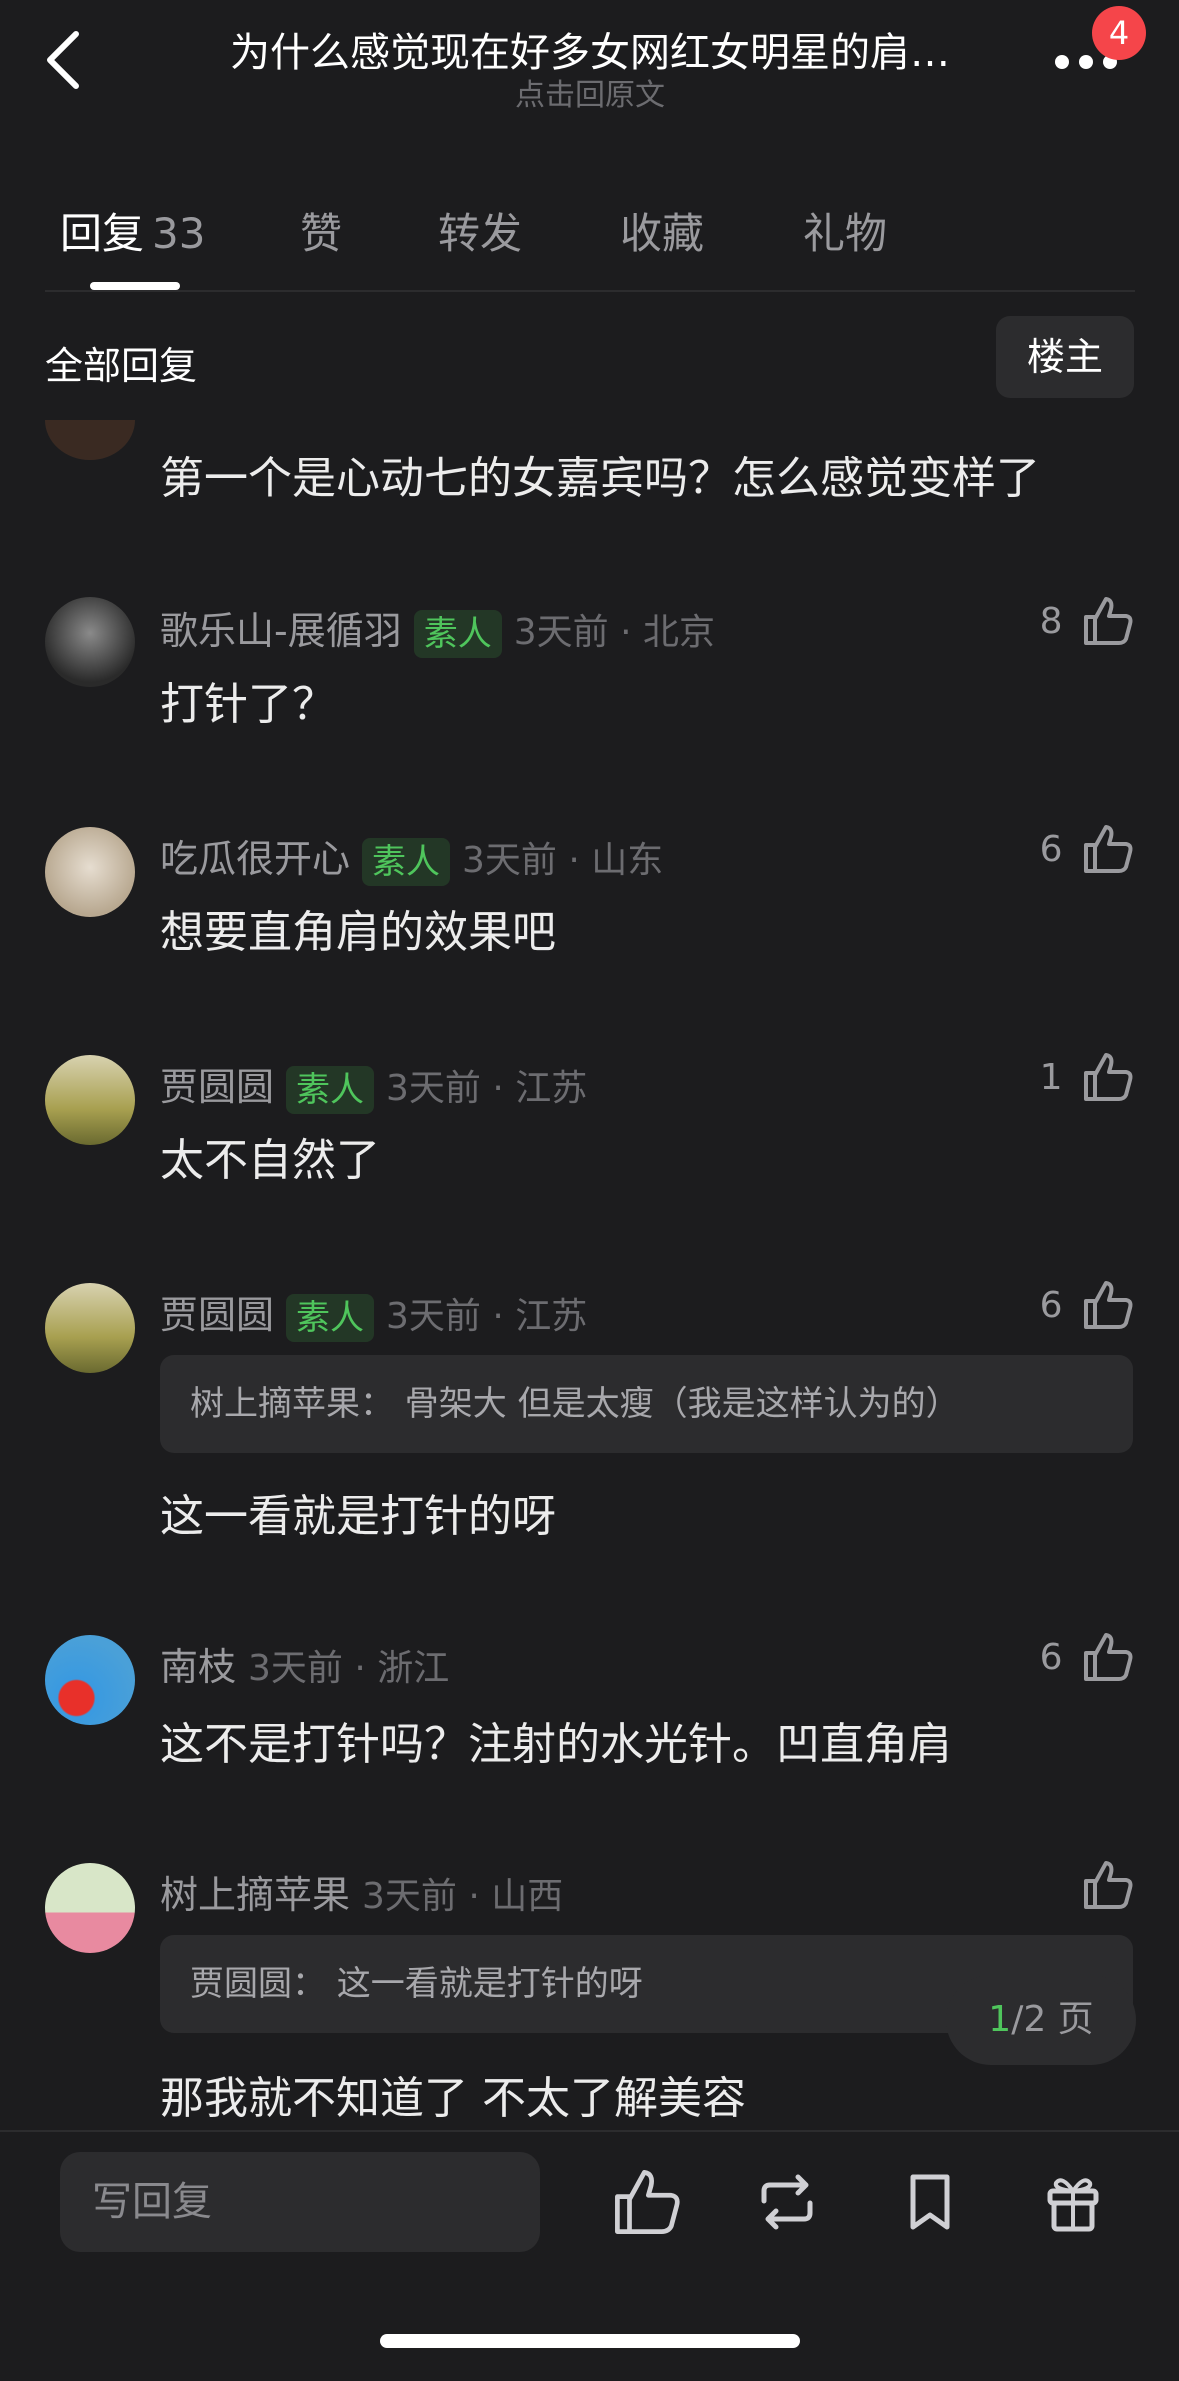 This screenshot has height=2381, width=1179. I want to click on current-page: 1, so click(1000, 2019).